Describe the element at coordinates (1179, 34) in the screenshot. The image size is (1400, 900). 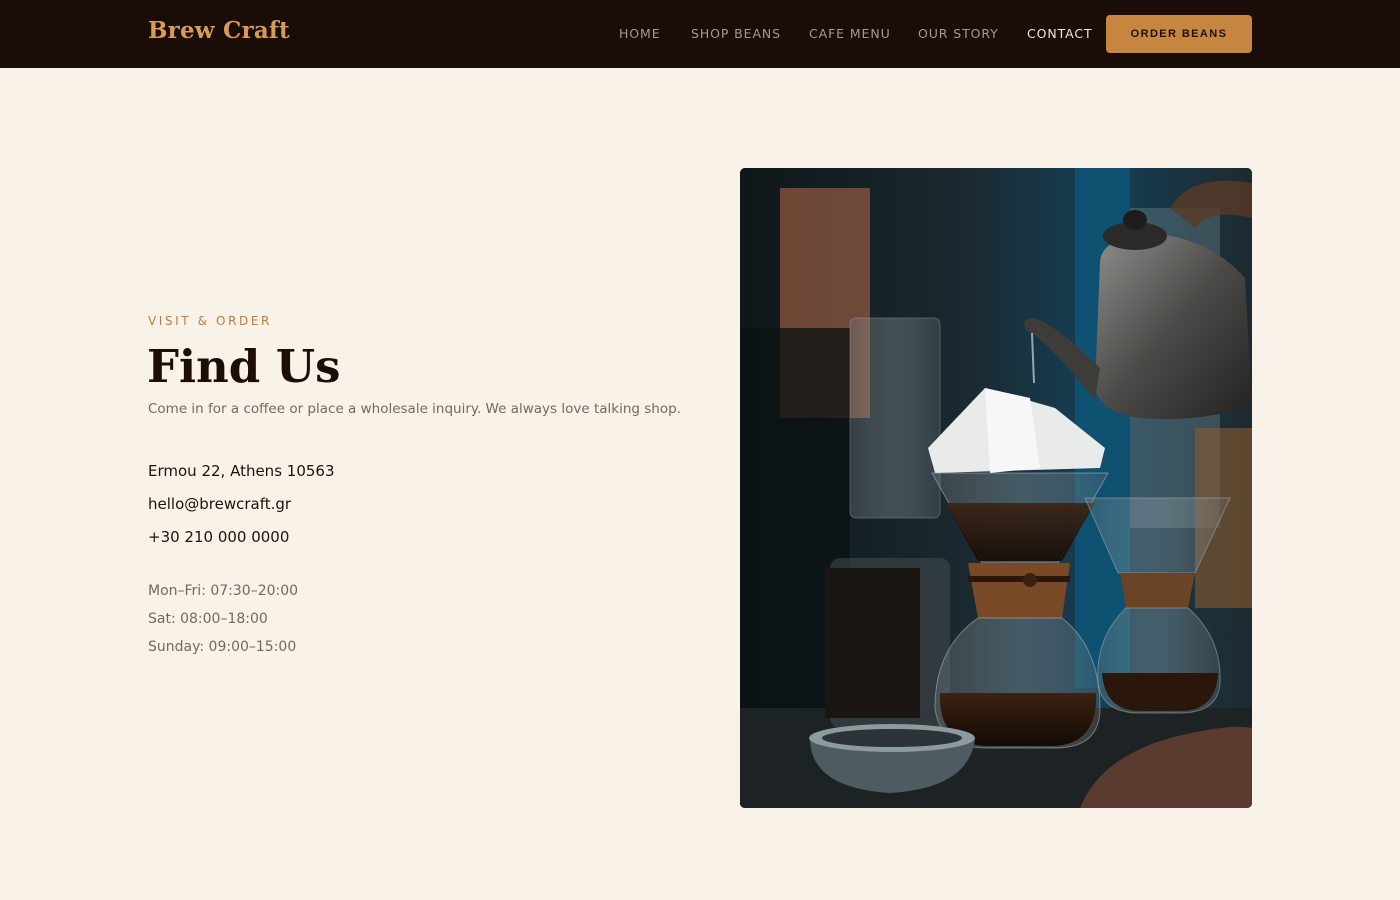
I see `order-beans-button: ORDER BEANS` at that location.